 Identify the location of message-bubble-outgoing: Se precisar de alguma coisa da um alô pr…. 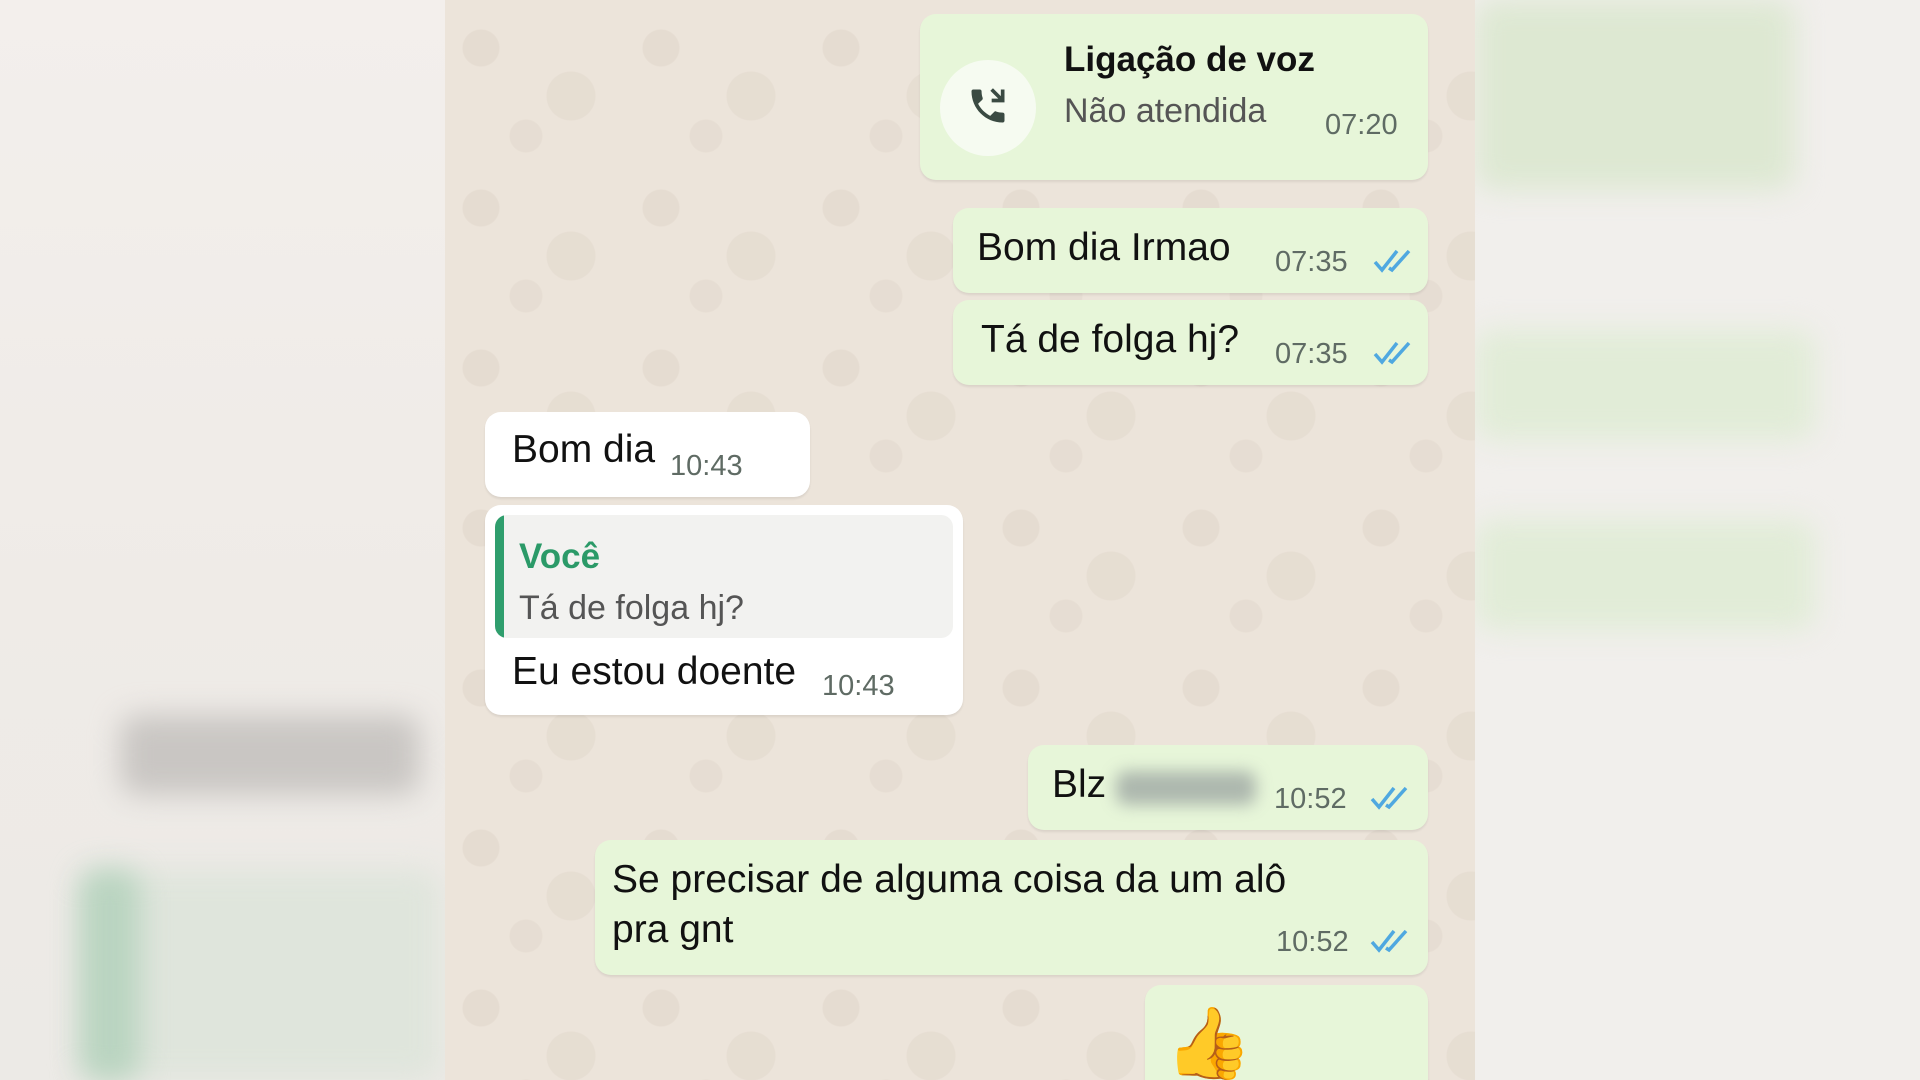
(1011, 907).